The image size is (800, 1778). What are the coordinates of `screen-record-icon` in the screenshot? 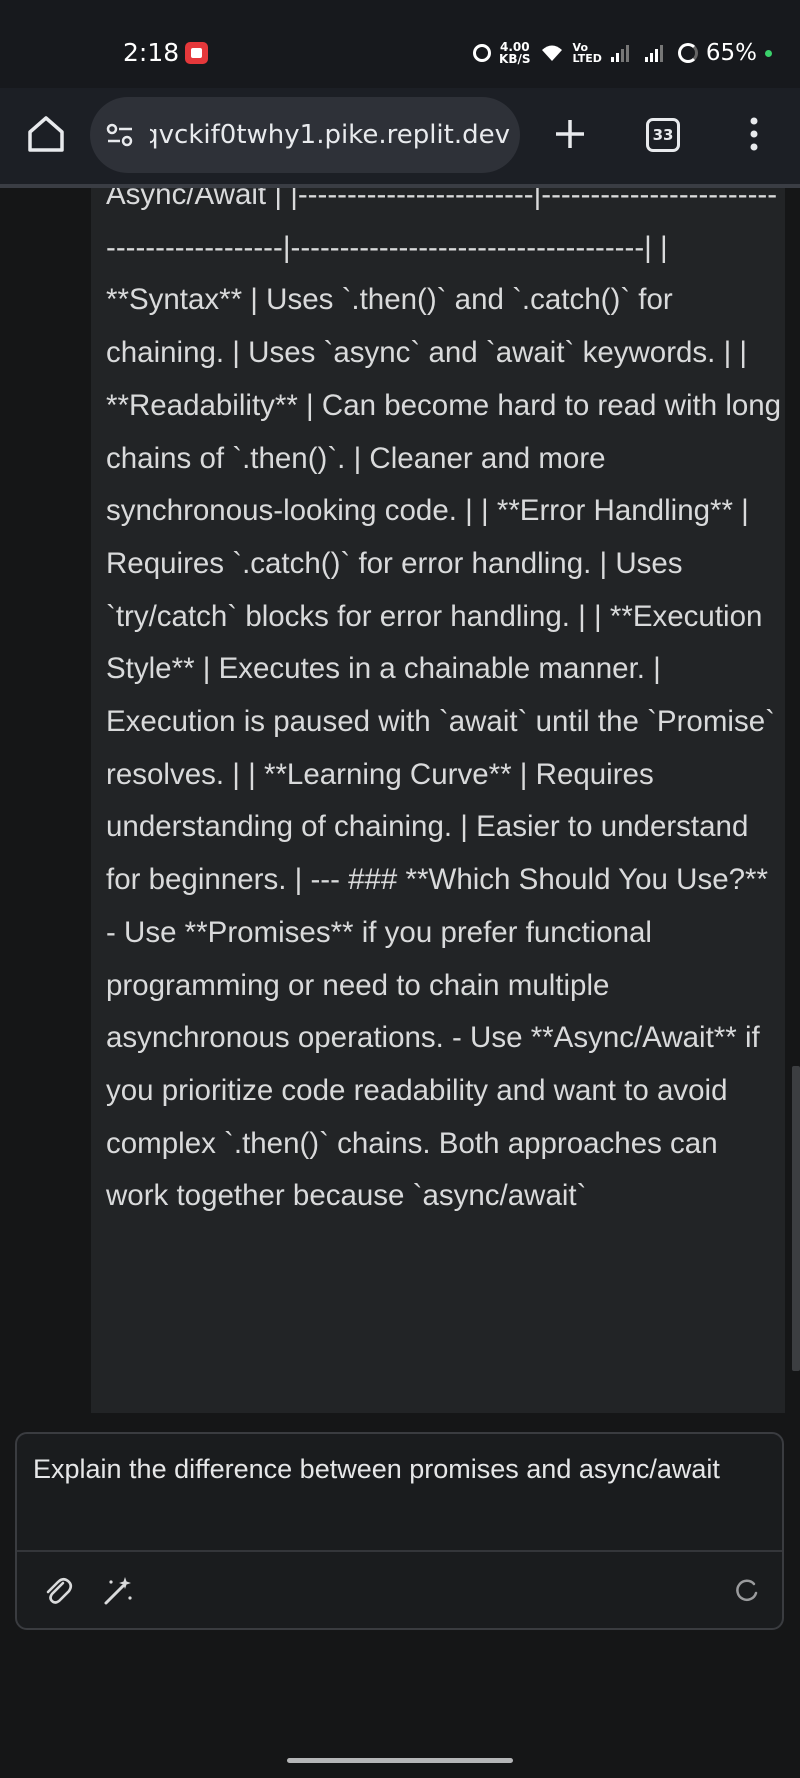 It's located at (196, 53).